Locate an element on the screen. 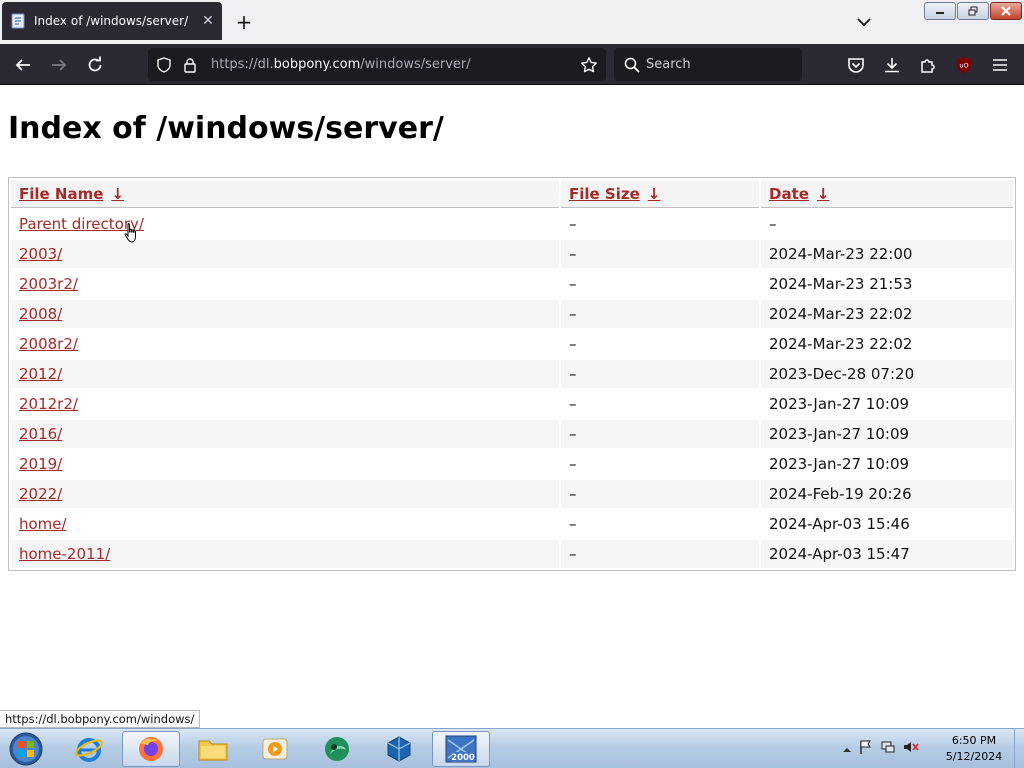  volume-muted-icon is located at coordinates (911, 749).